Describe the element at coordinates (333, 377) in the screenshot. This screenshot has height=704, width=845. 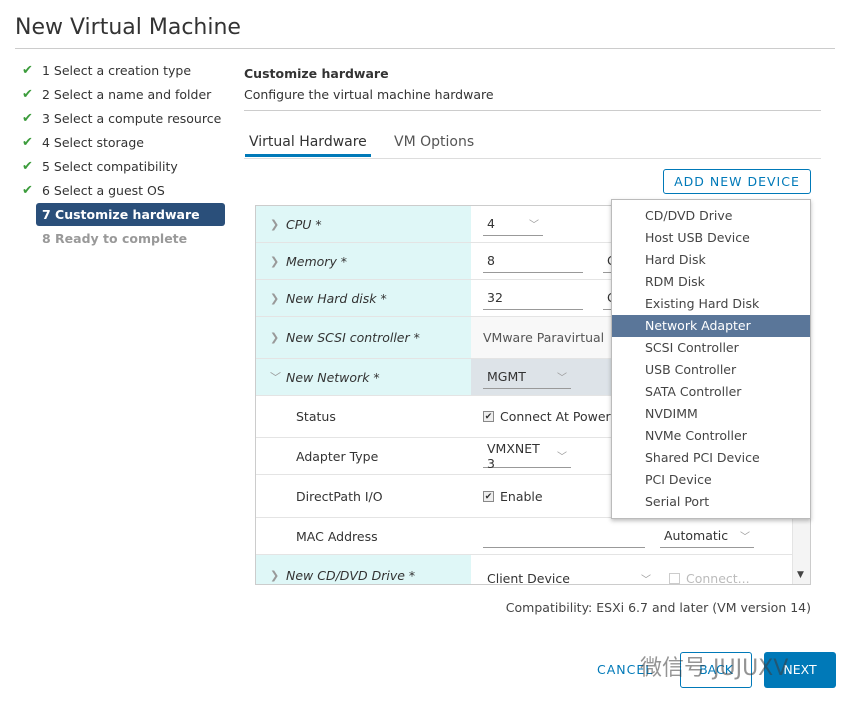
I see `row-label: New Network *` at that location.